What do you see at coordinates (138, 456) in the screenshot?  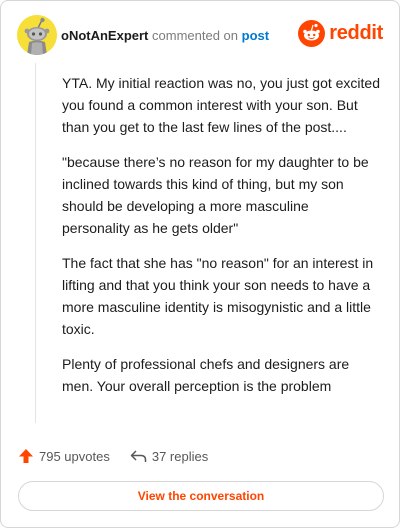 I see `reply-arrow-icon` at bounding box center [138, 456].